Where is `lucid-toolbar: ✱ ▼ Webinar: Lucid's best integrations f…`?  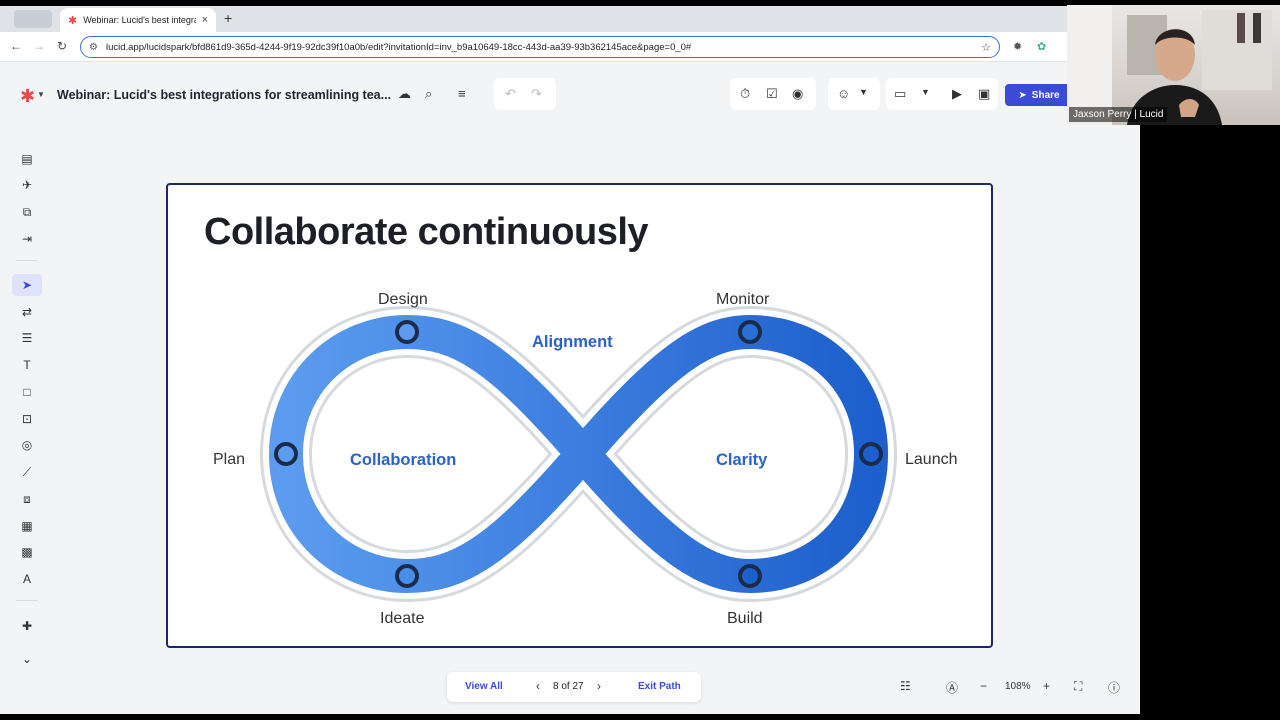 lucid-toolbar: ✱ ▼ Webinar: Lucid's best integrations f… is located at coordinates (570, 90).